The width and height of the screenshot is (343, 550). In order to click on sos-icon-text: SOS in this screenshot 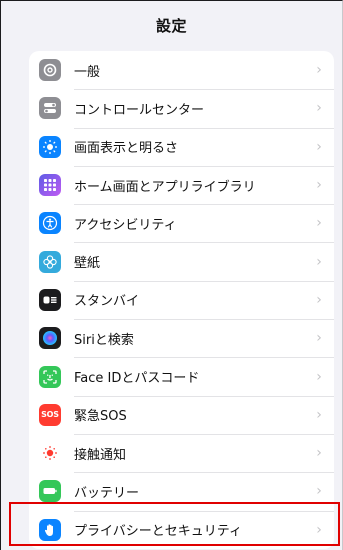, I will do `click(50, 415)`.